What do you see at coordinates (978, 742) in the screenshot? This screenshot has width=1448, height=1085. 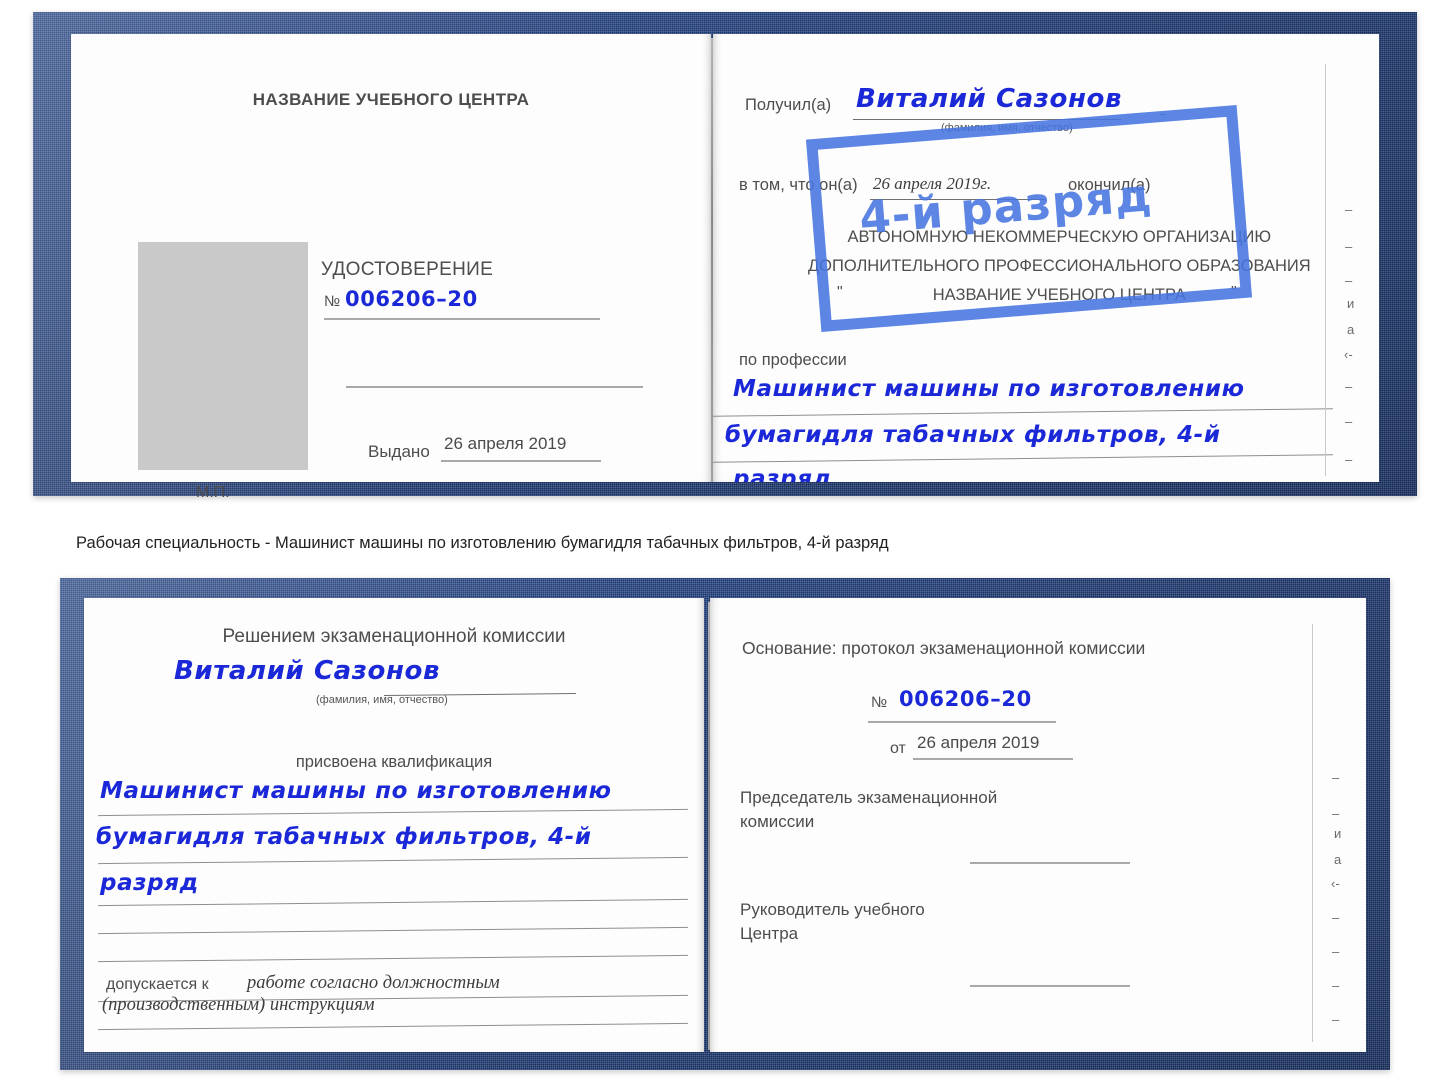 I see `protocol-date: 26 апреля 2019` at bounding box center [978, 742].